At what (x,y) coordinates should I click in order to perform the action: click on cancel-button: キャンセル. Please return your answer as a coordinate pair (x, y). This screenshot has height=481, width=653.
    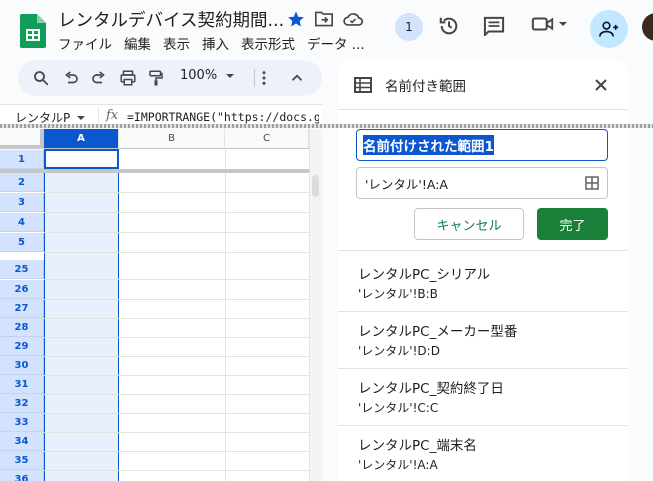
    Looking at the image, I should click on (469, 224).